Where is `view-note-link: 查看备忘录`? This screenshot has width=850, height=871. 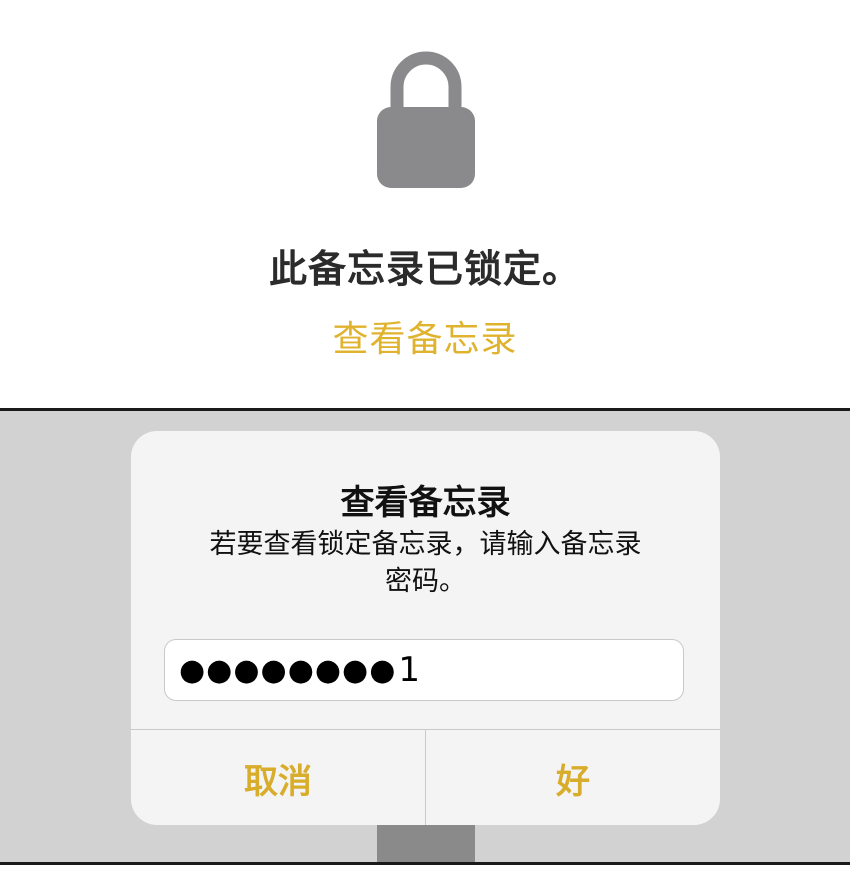
view-note-link: 查看备忘录 is located at coordinates (425, 336).